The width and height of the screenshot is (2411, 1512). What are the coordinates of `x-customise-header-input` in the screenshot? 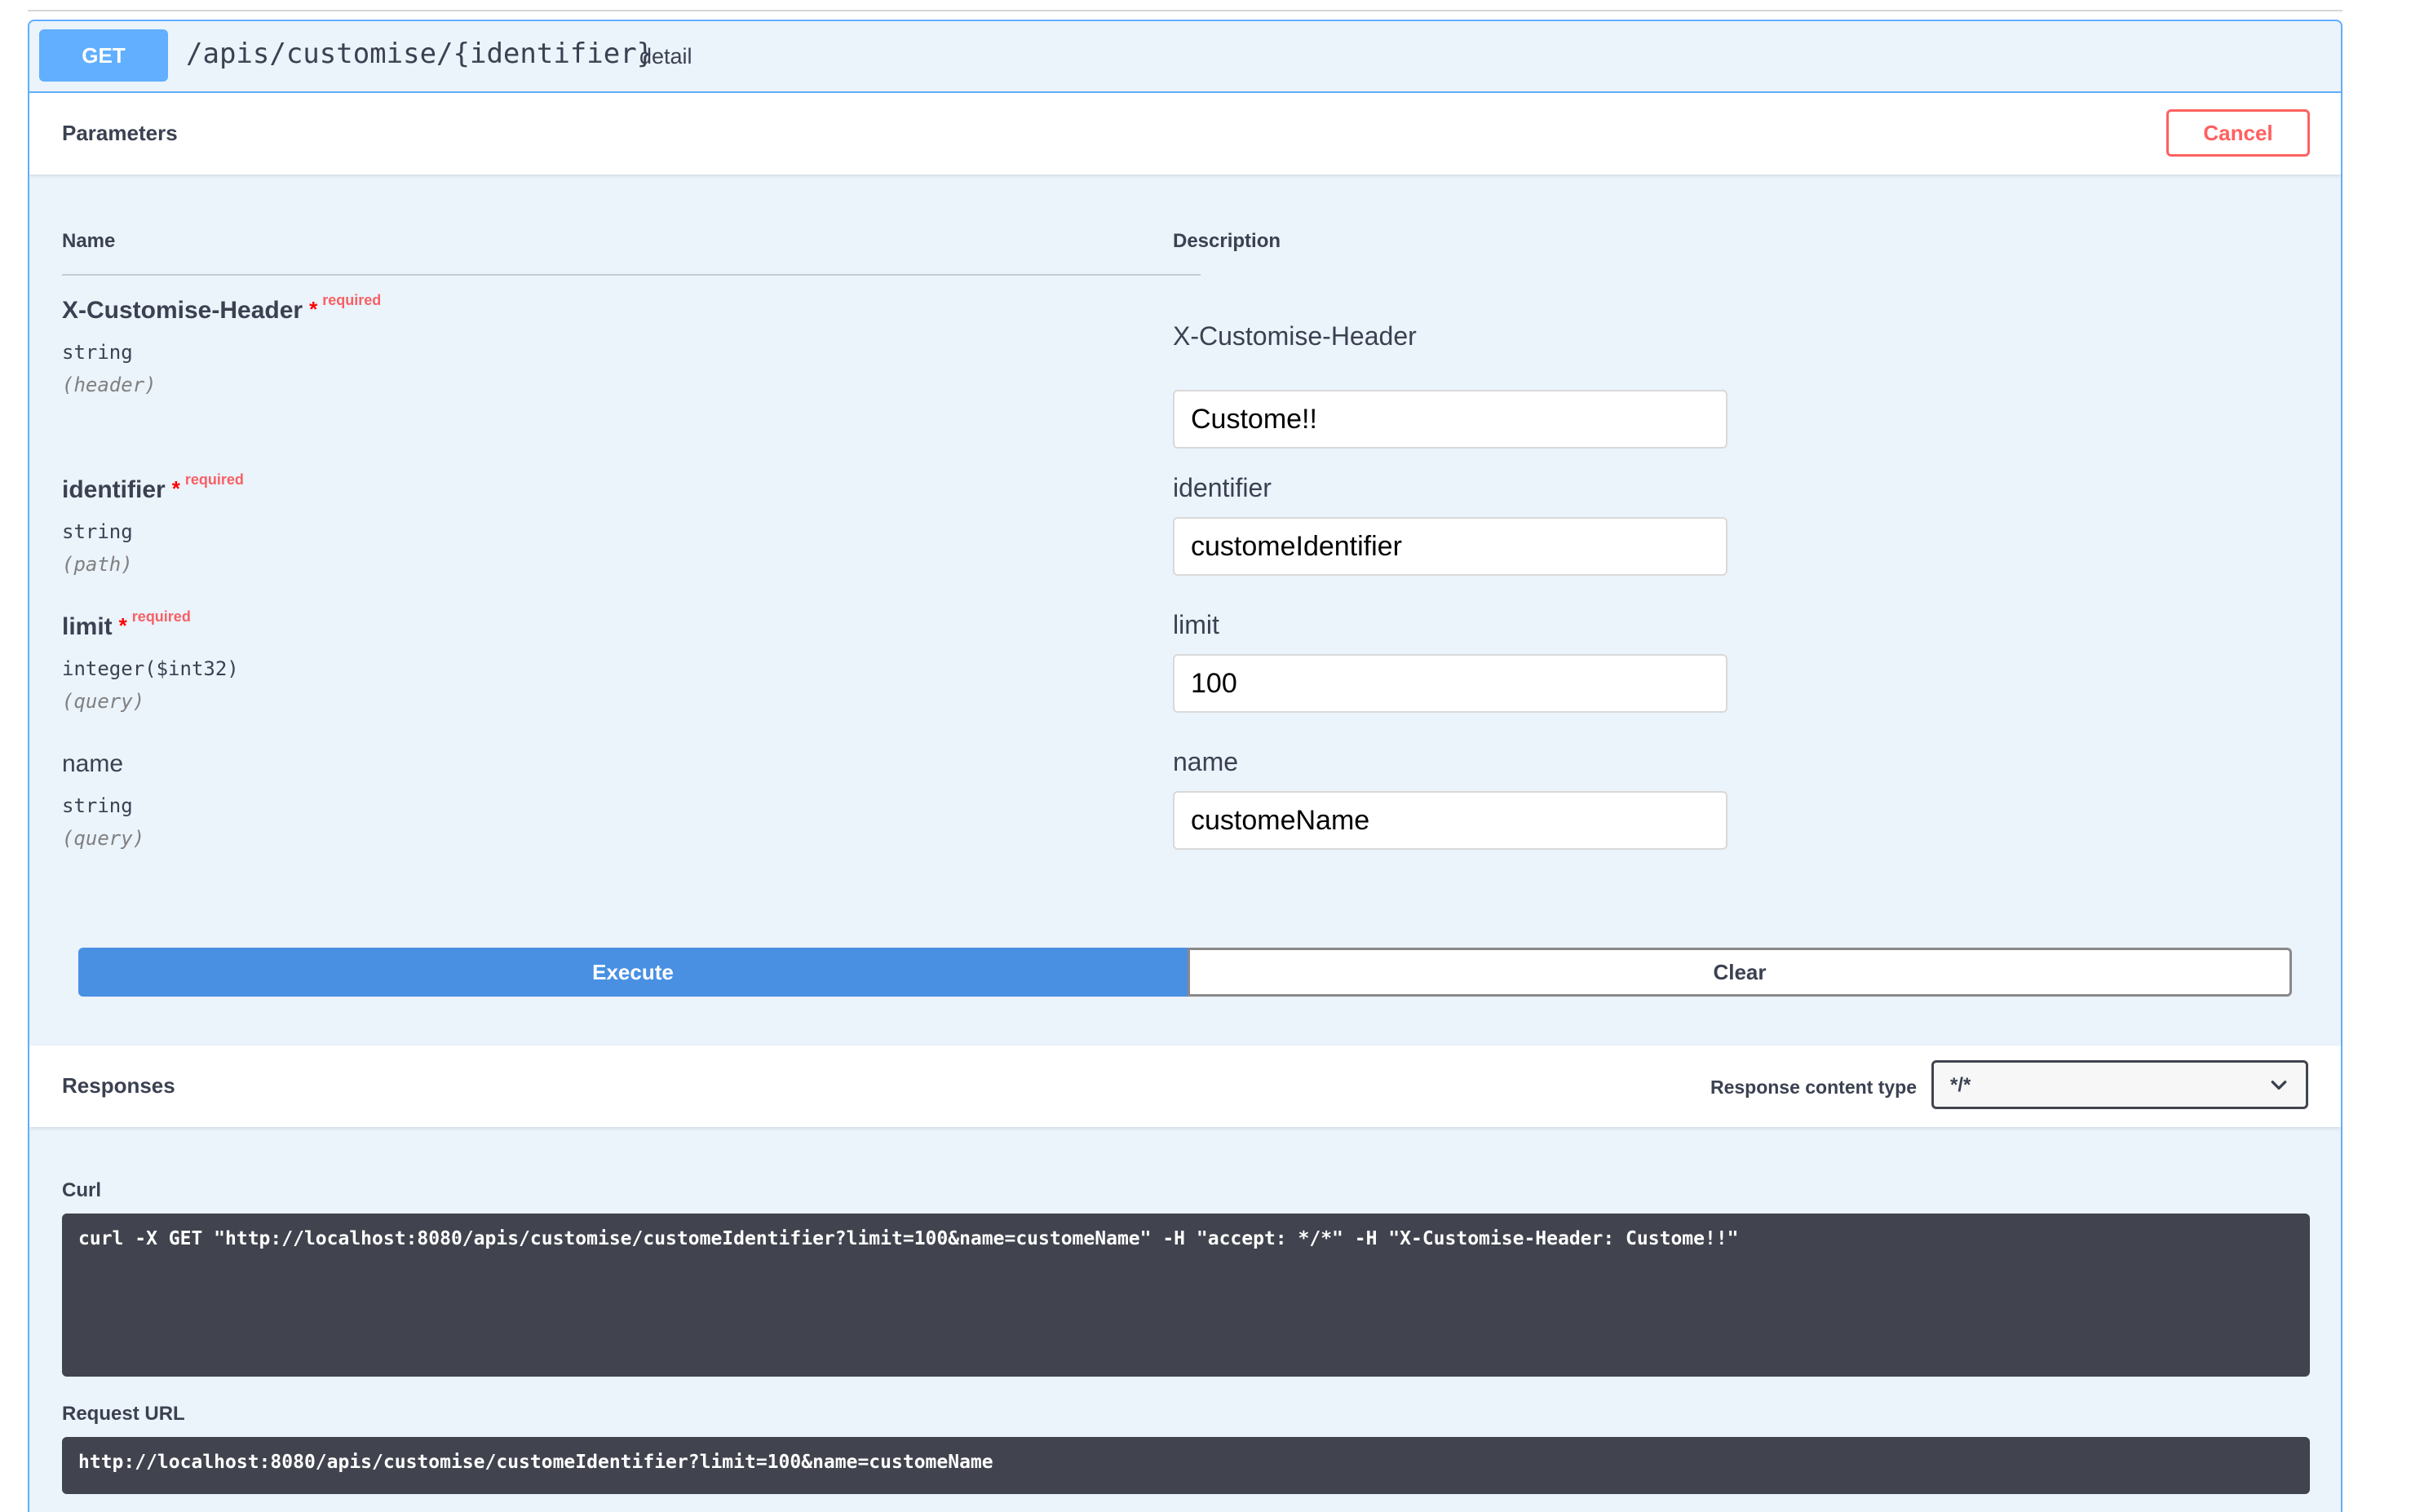 It's located at (1450, 420).